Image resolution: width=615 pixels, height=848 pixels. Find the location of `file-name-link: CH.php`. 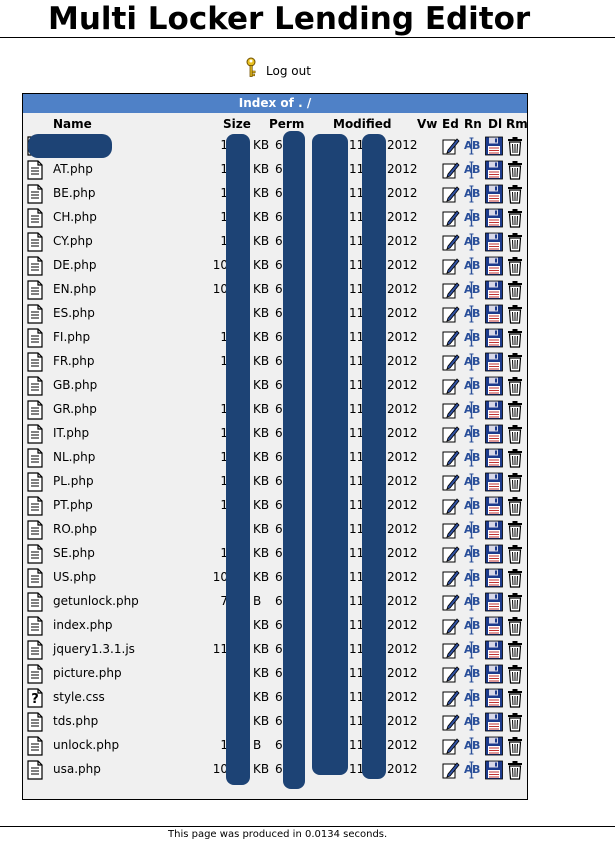

file-name-link: CH.php is located at coordinates (75, 217).